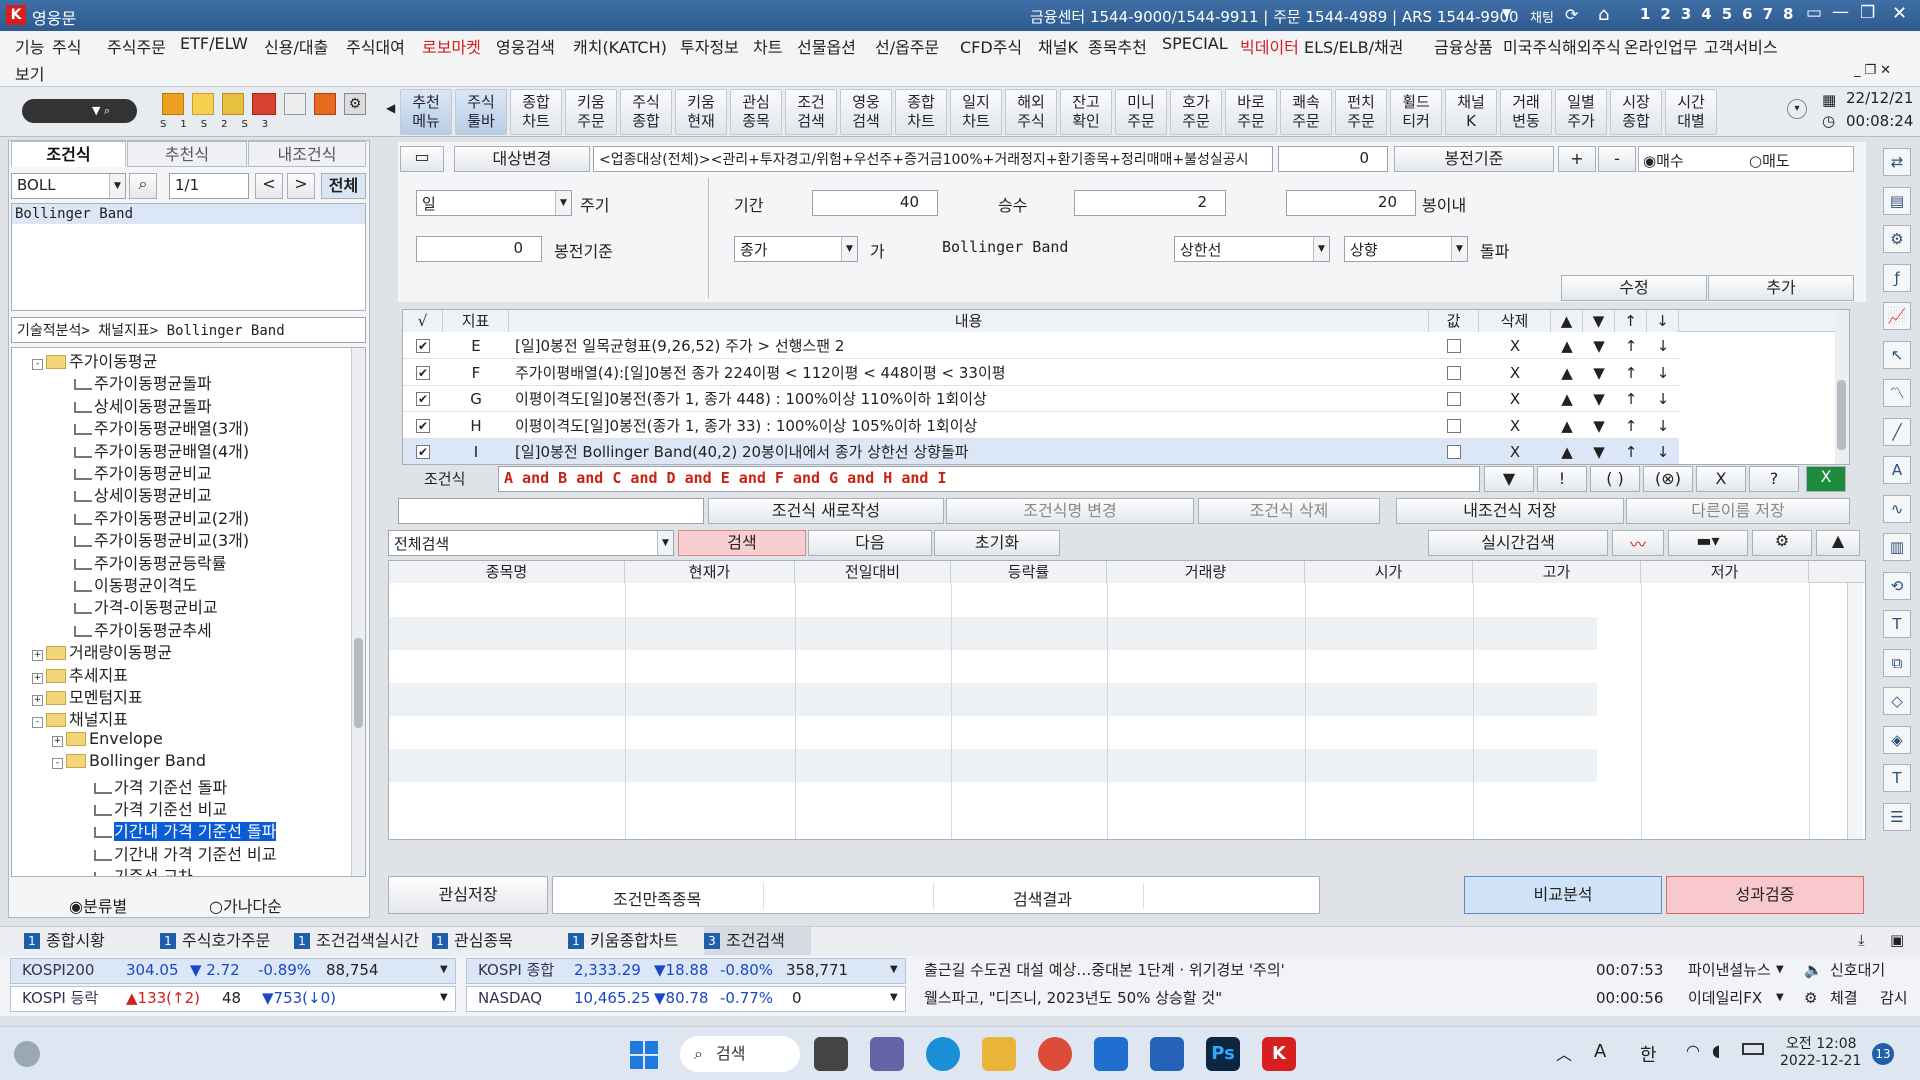  Describe the element at coordinates (1223, 1054) in the screenshot. I see `photoshop-icon: Ps` at that location.